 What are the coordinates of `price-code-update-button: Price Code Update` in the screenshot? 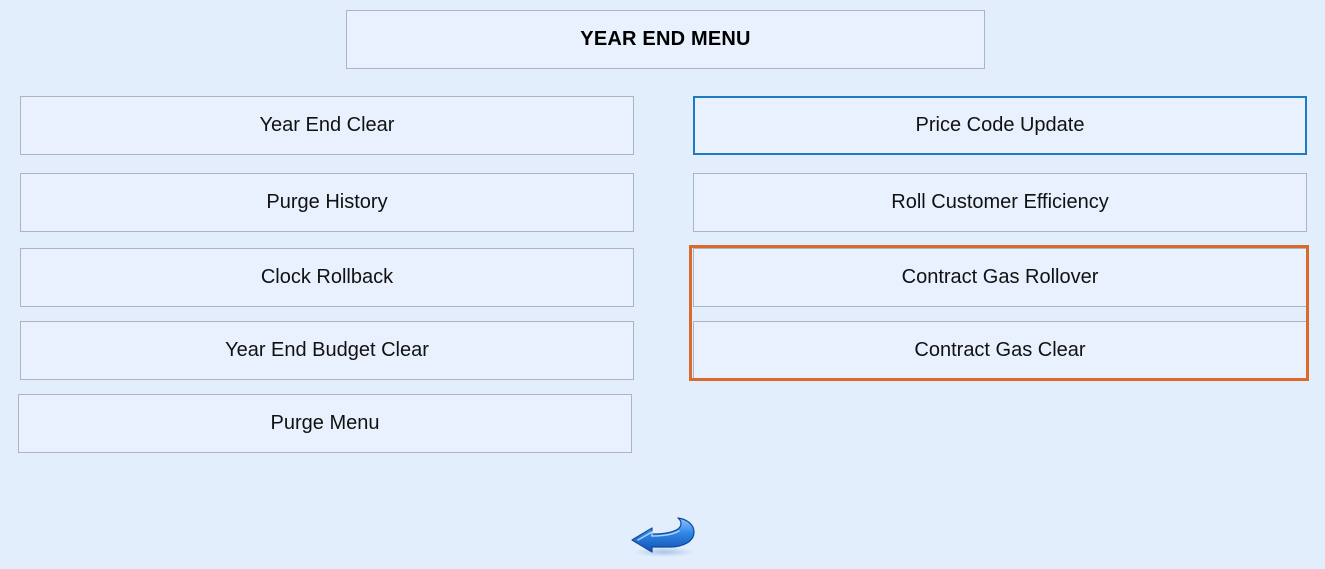 It's located at (1000, 125).